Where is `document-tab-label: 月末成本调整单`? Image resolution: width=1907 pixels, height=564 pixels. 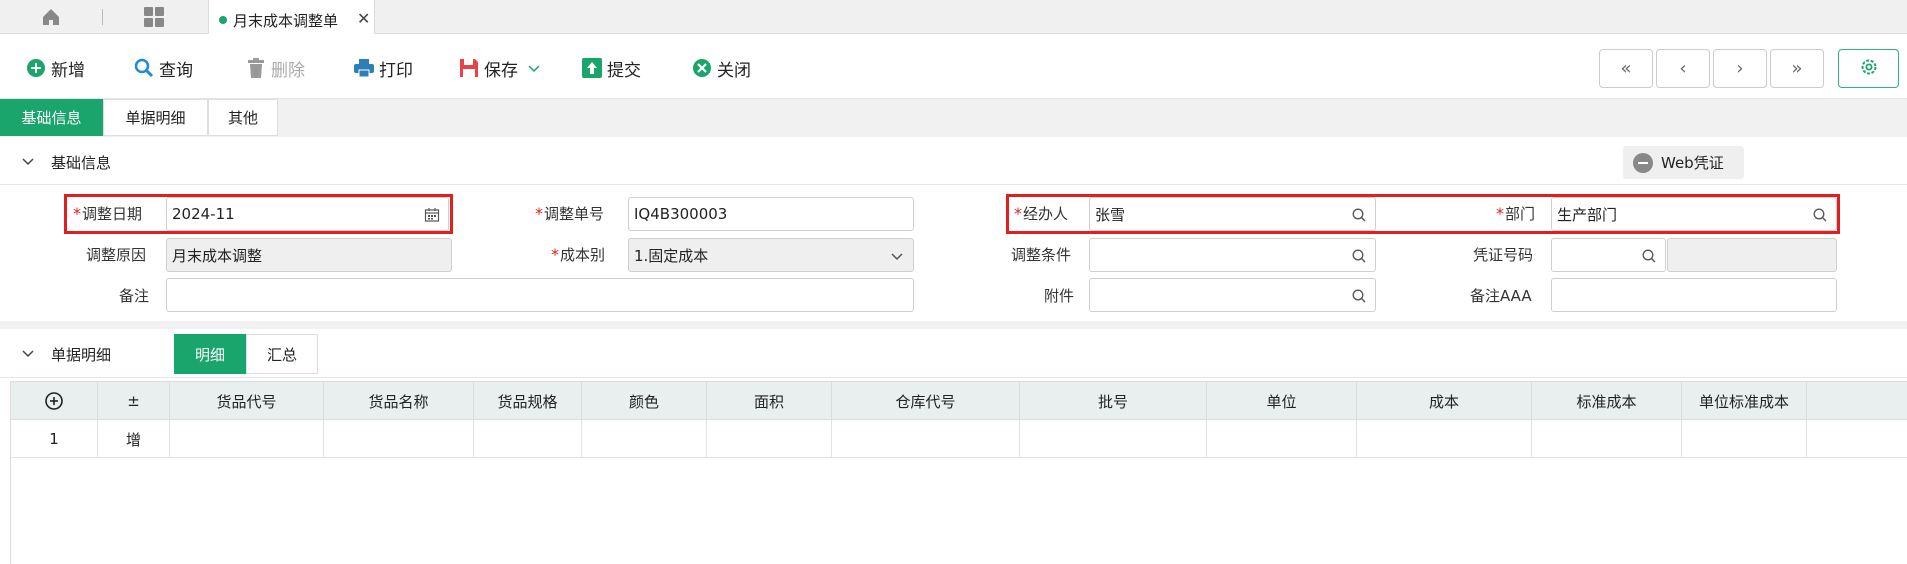
document-tab-label: 月末成本调整单 is located at coordinates (286, 21).